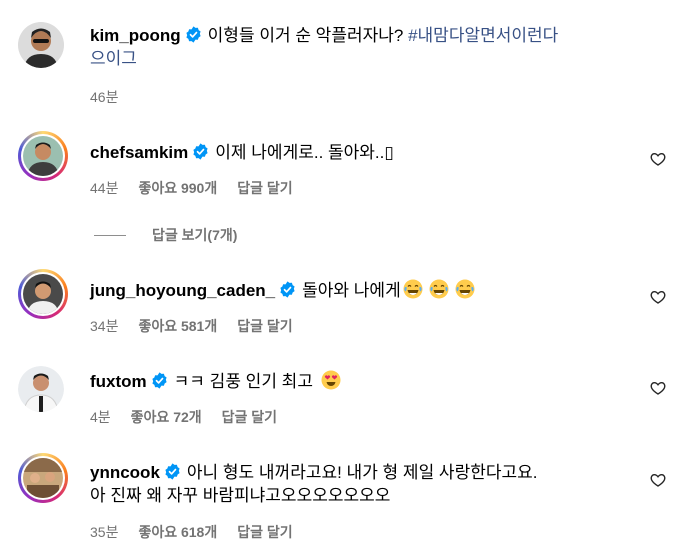 The height and width of the screenshot is (547, 680). What do you see at coordinates (304, 152) in the screenshot?
I see `comment-body: 이제 나에게로.. 돌아와..▯` at bounding box center [304, 152].